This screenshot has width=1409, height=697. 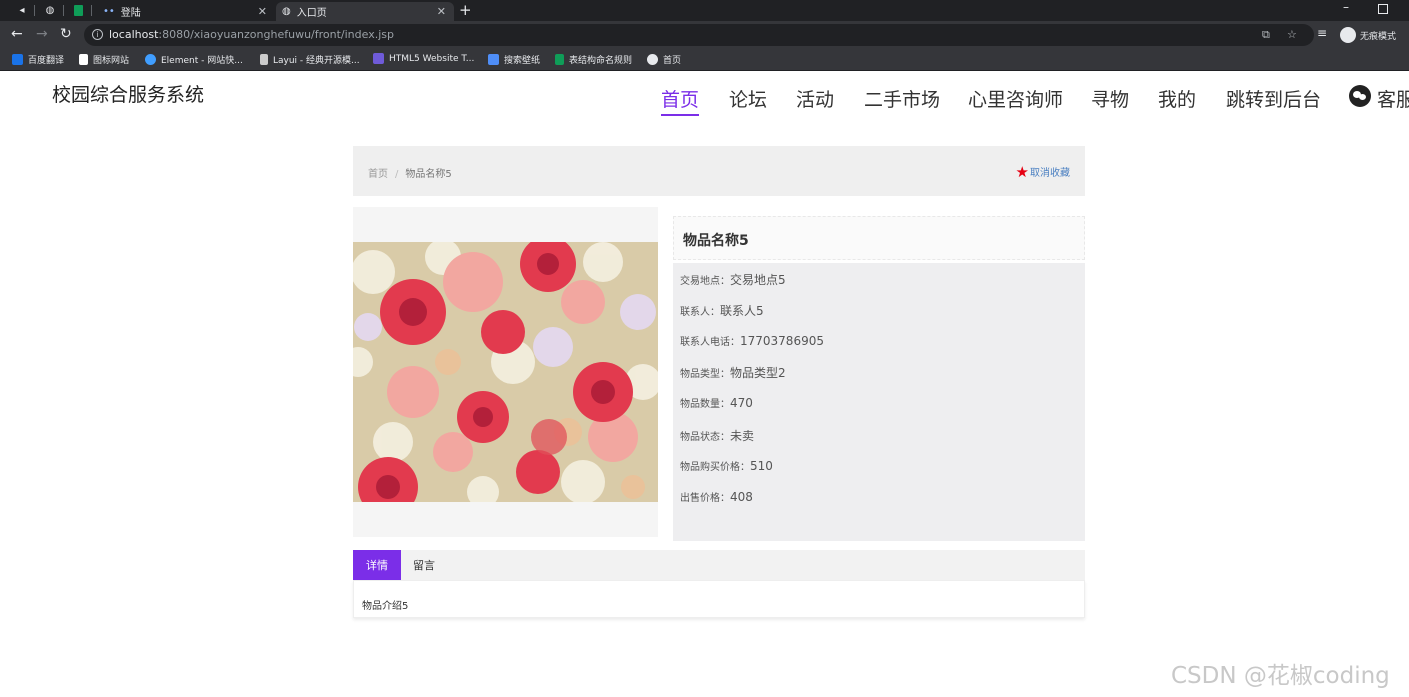 I want to click on field-label: 联系人：, so click(x=700, y=312).